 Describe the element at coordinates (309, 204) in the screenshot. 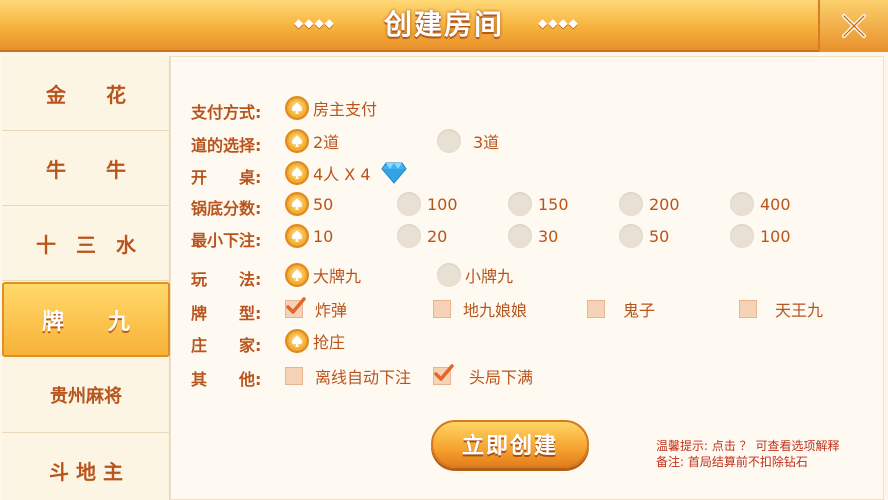

I see `base-score-option-50: 50` at that location.